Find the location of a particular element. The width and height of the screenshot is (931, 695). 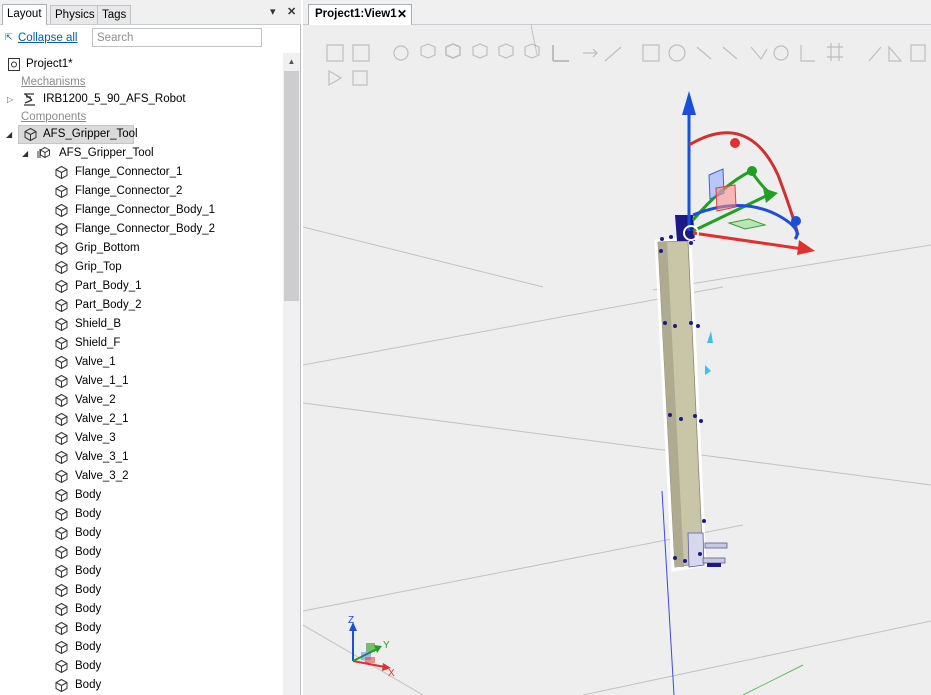

tree-item-part: Valve_3 is located at coordinates (141, 438).